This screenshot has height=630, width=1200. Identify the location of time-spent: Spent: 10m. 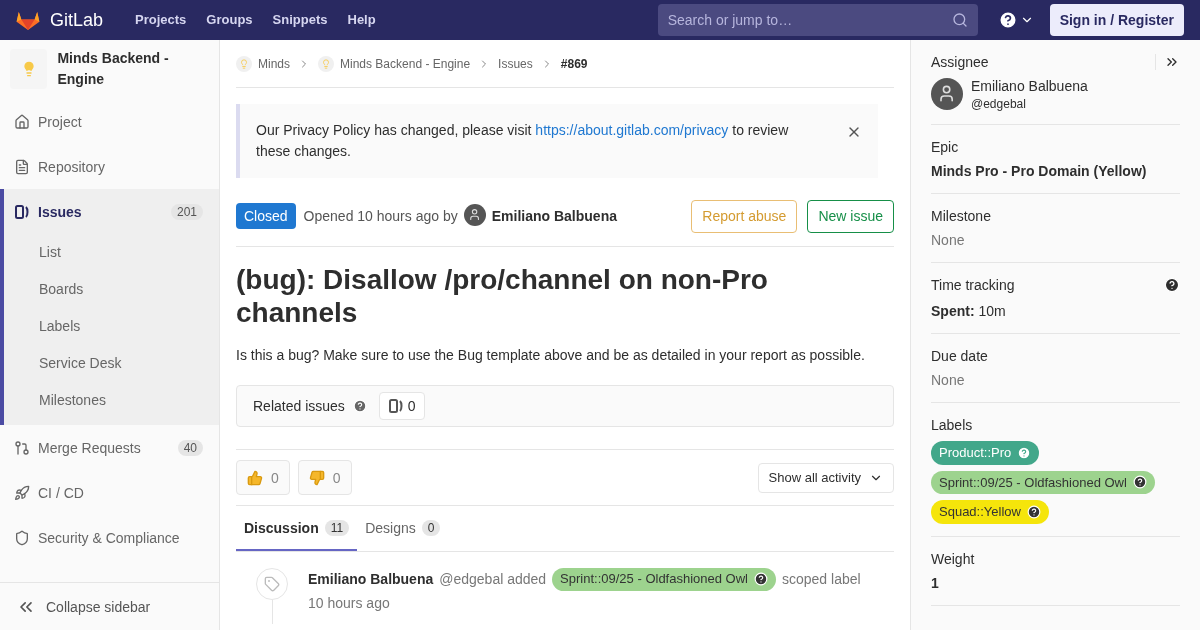
(969, 311).